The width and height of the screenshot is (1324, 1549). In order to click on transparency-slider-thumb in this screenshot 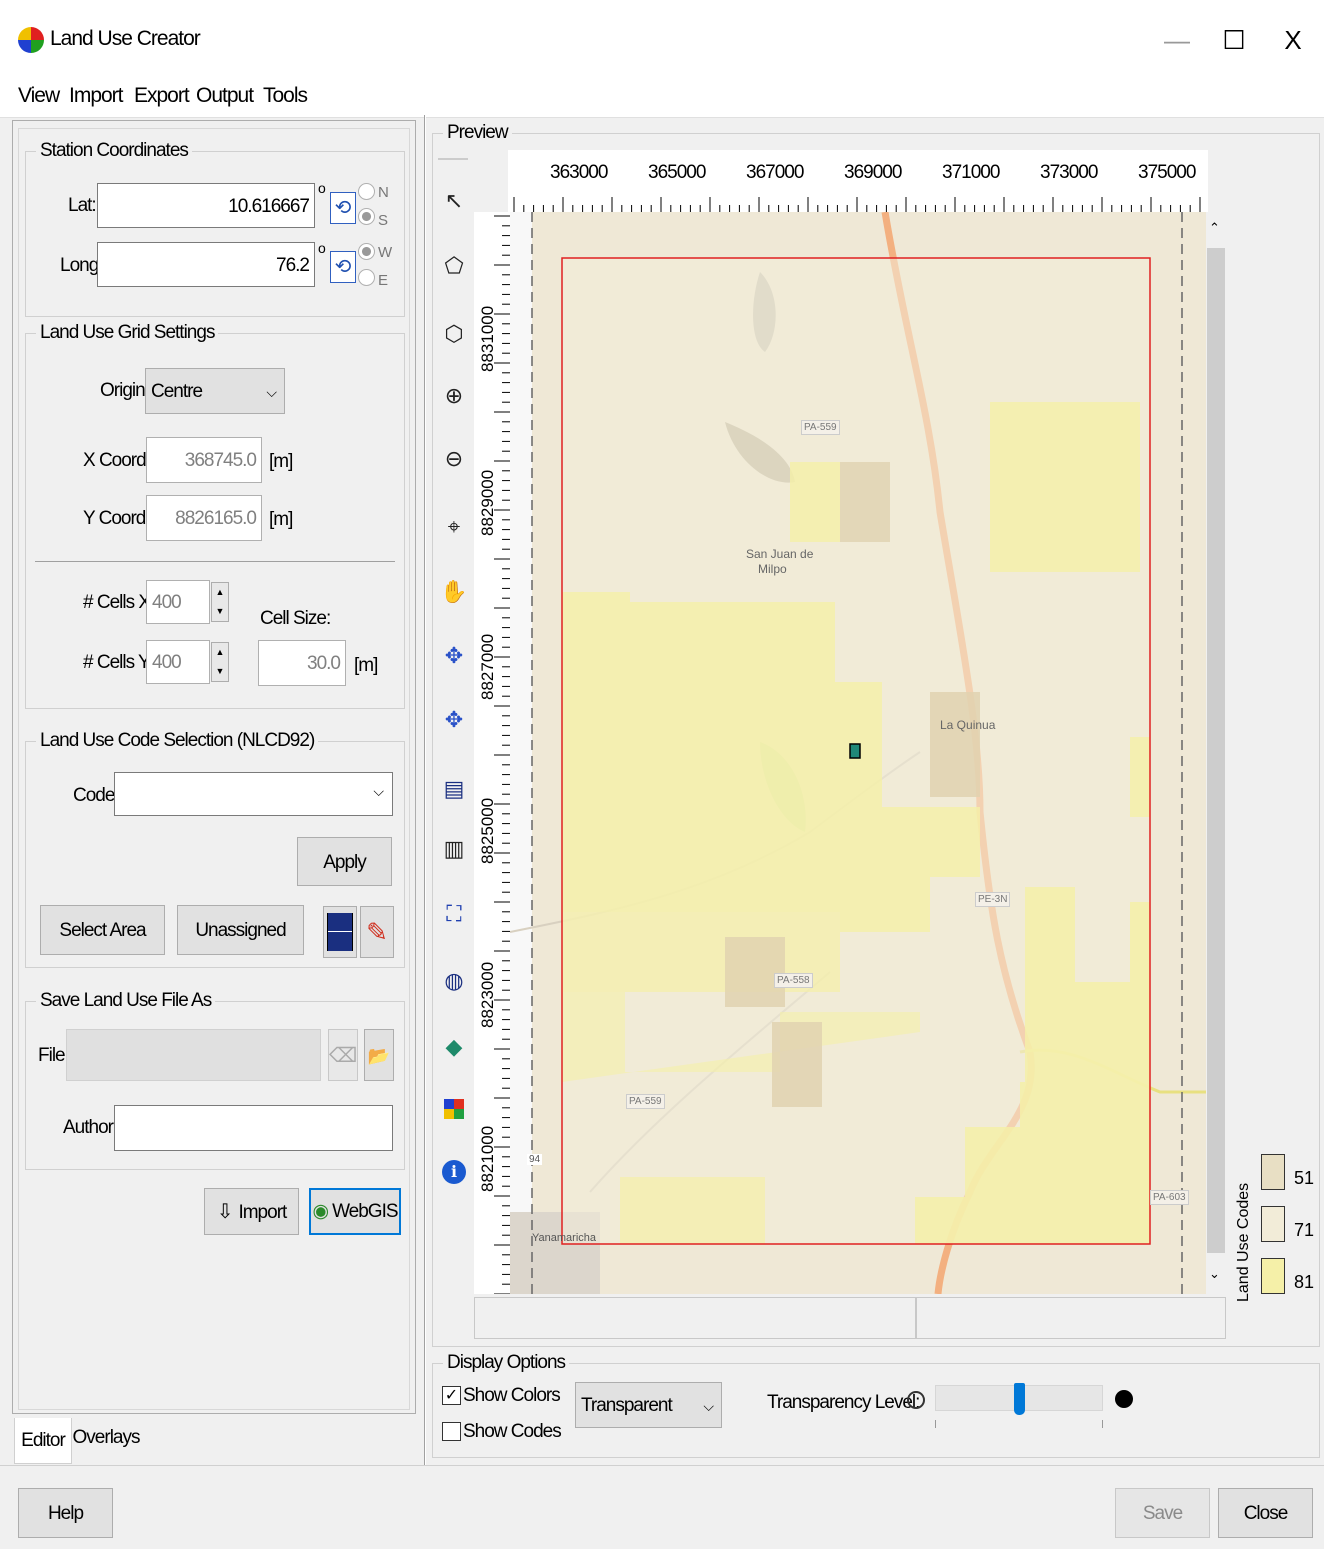, I will do `click(1019, 1399)`.